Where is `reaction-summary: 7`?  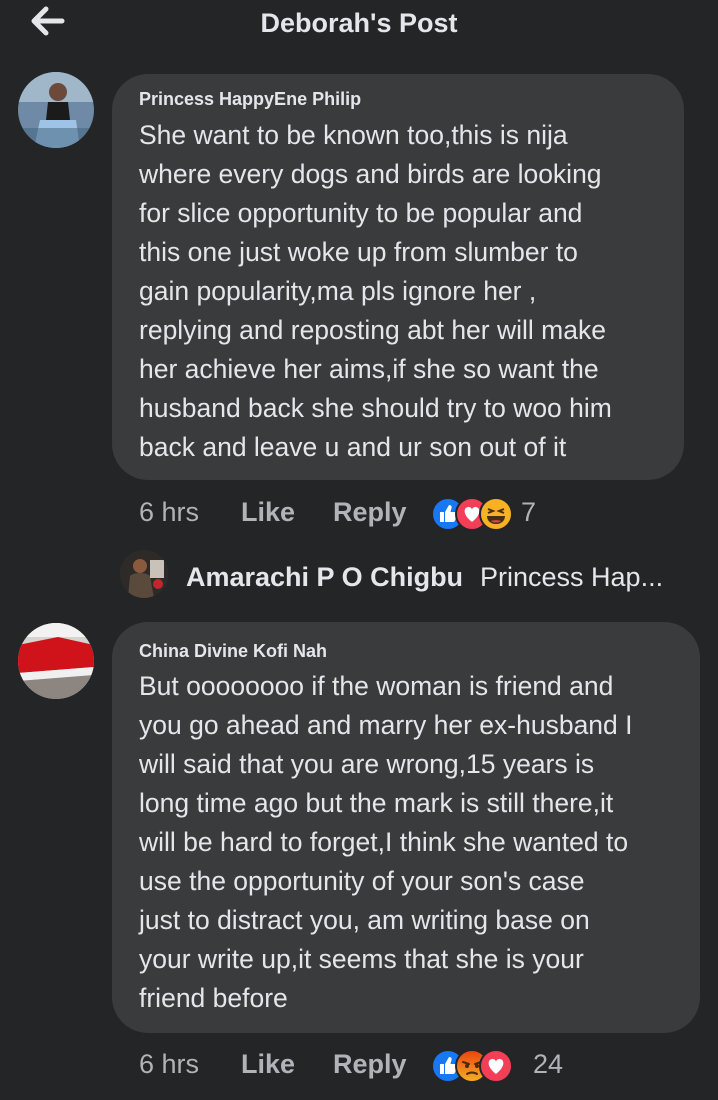
reaction-summary: 7 is located at coordinates (501, 514).